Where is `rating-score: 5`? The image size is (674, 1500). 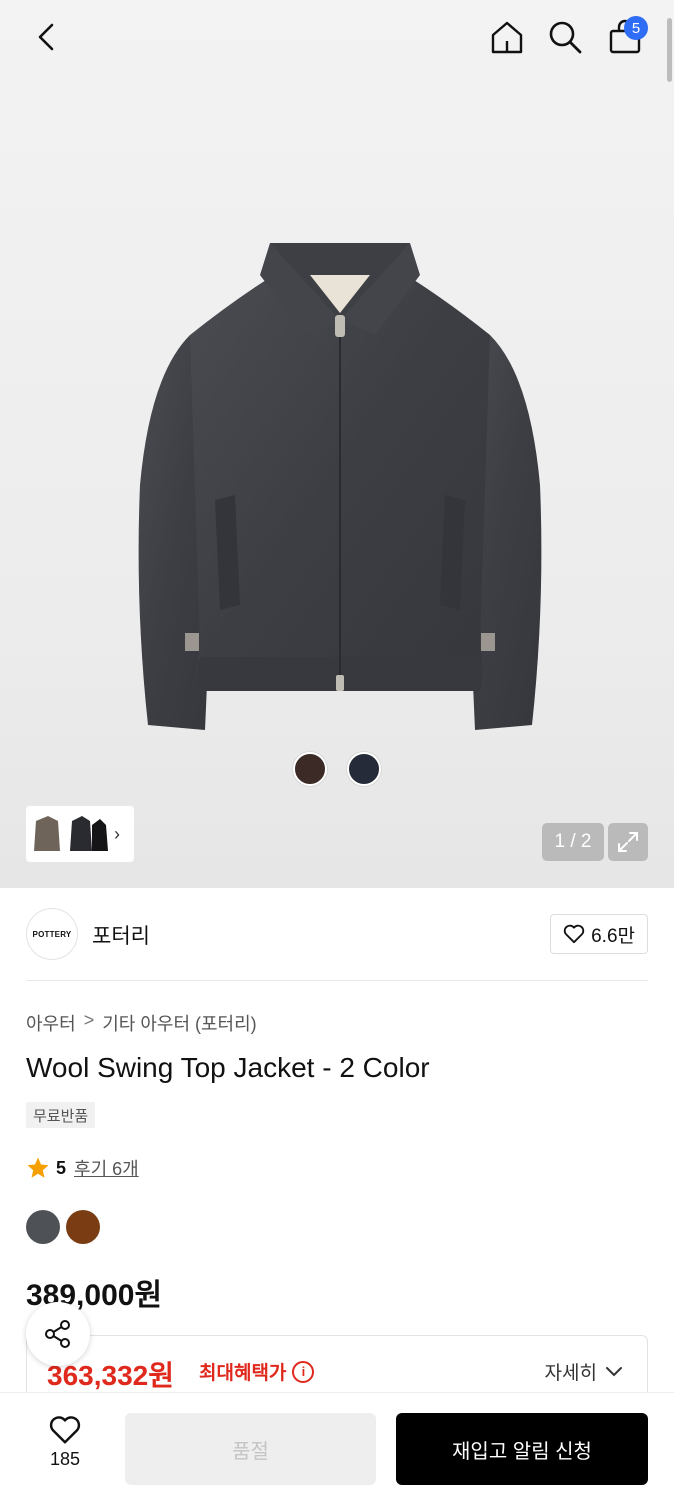
rating-score: 5 is located at coordinates (61, 1167).